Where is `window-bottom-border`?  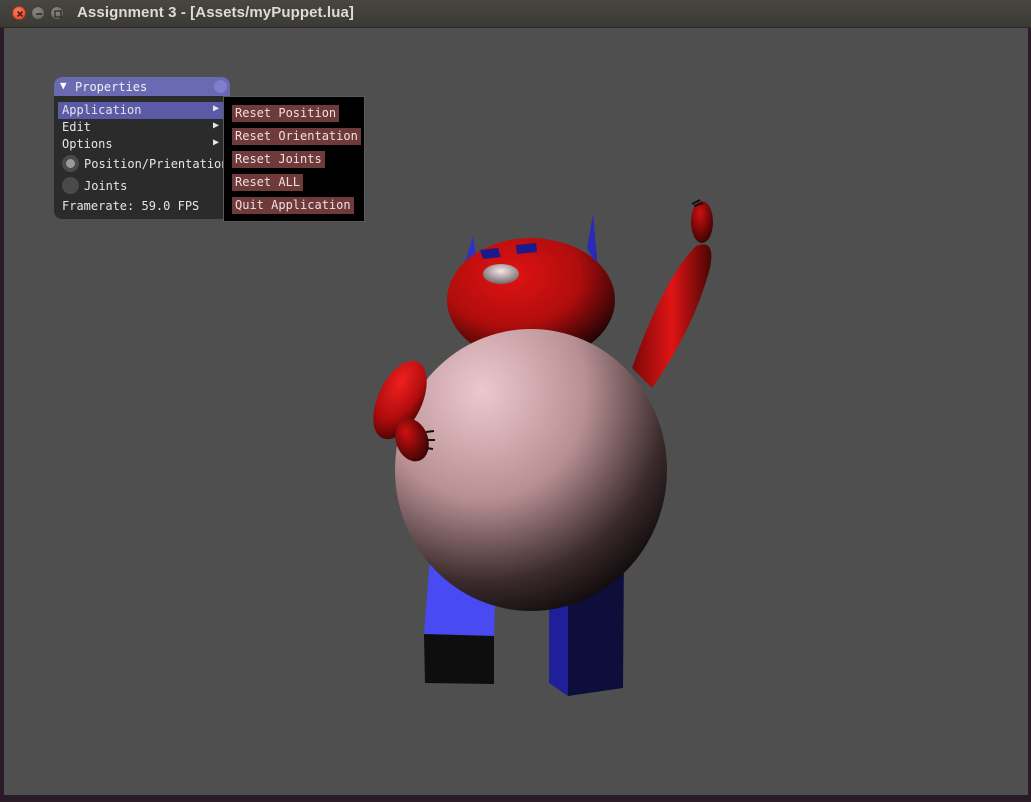
window-bottom-border is located at coordinates (515, 798).